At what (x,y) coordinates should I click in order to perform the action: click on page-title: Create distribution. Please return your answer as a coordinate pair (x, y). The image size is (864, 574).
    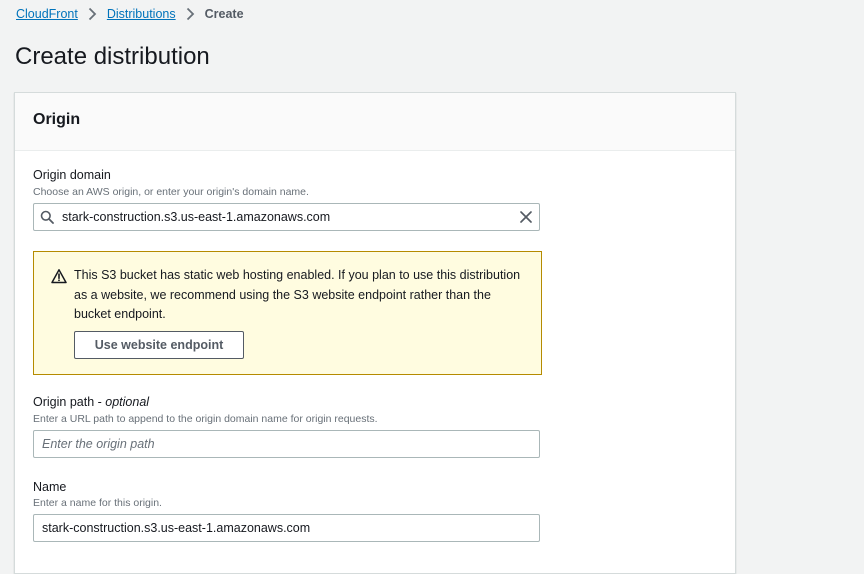
    Looking at the image, I should click on (112, 56).